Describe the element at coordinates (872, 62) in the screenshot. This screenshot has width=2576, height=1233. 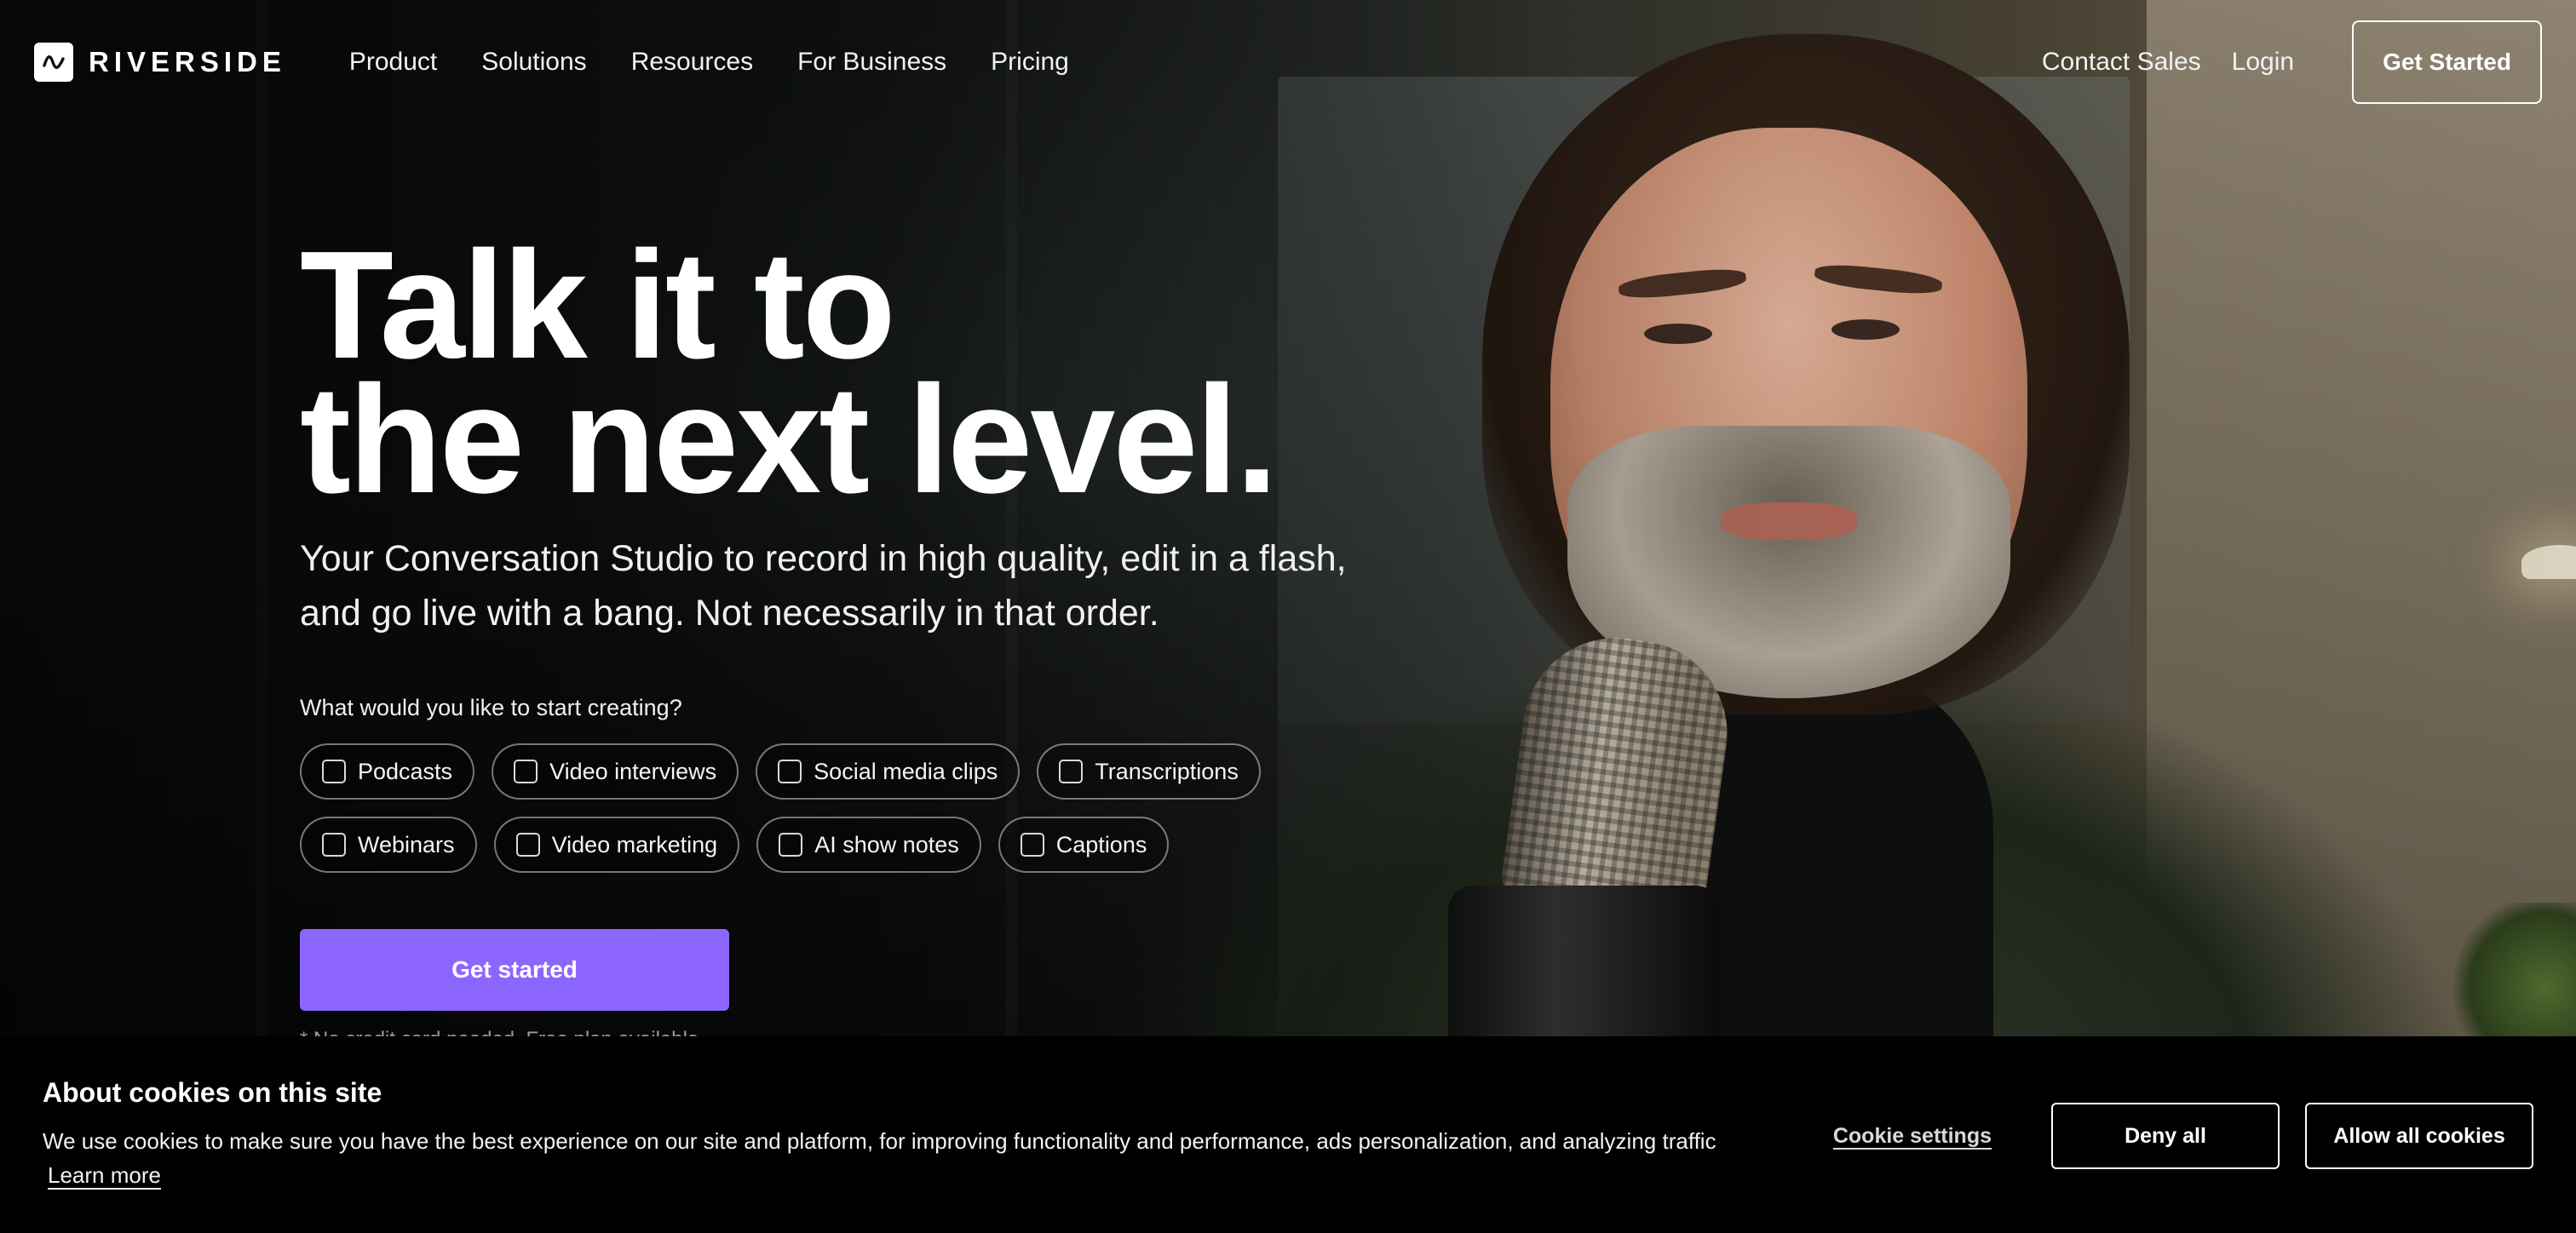
I see `nav-link-for-business: For Business` at that location.